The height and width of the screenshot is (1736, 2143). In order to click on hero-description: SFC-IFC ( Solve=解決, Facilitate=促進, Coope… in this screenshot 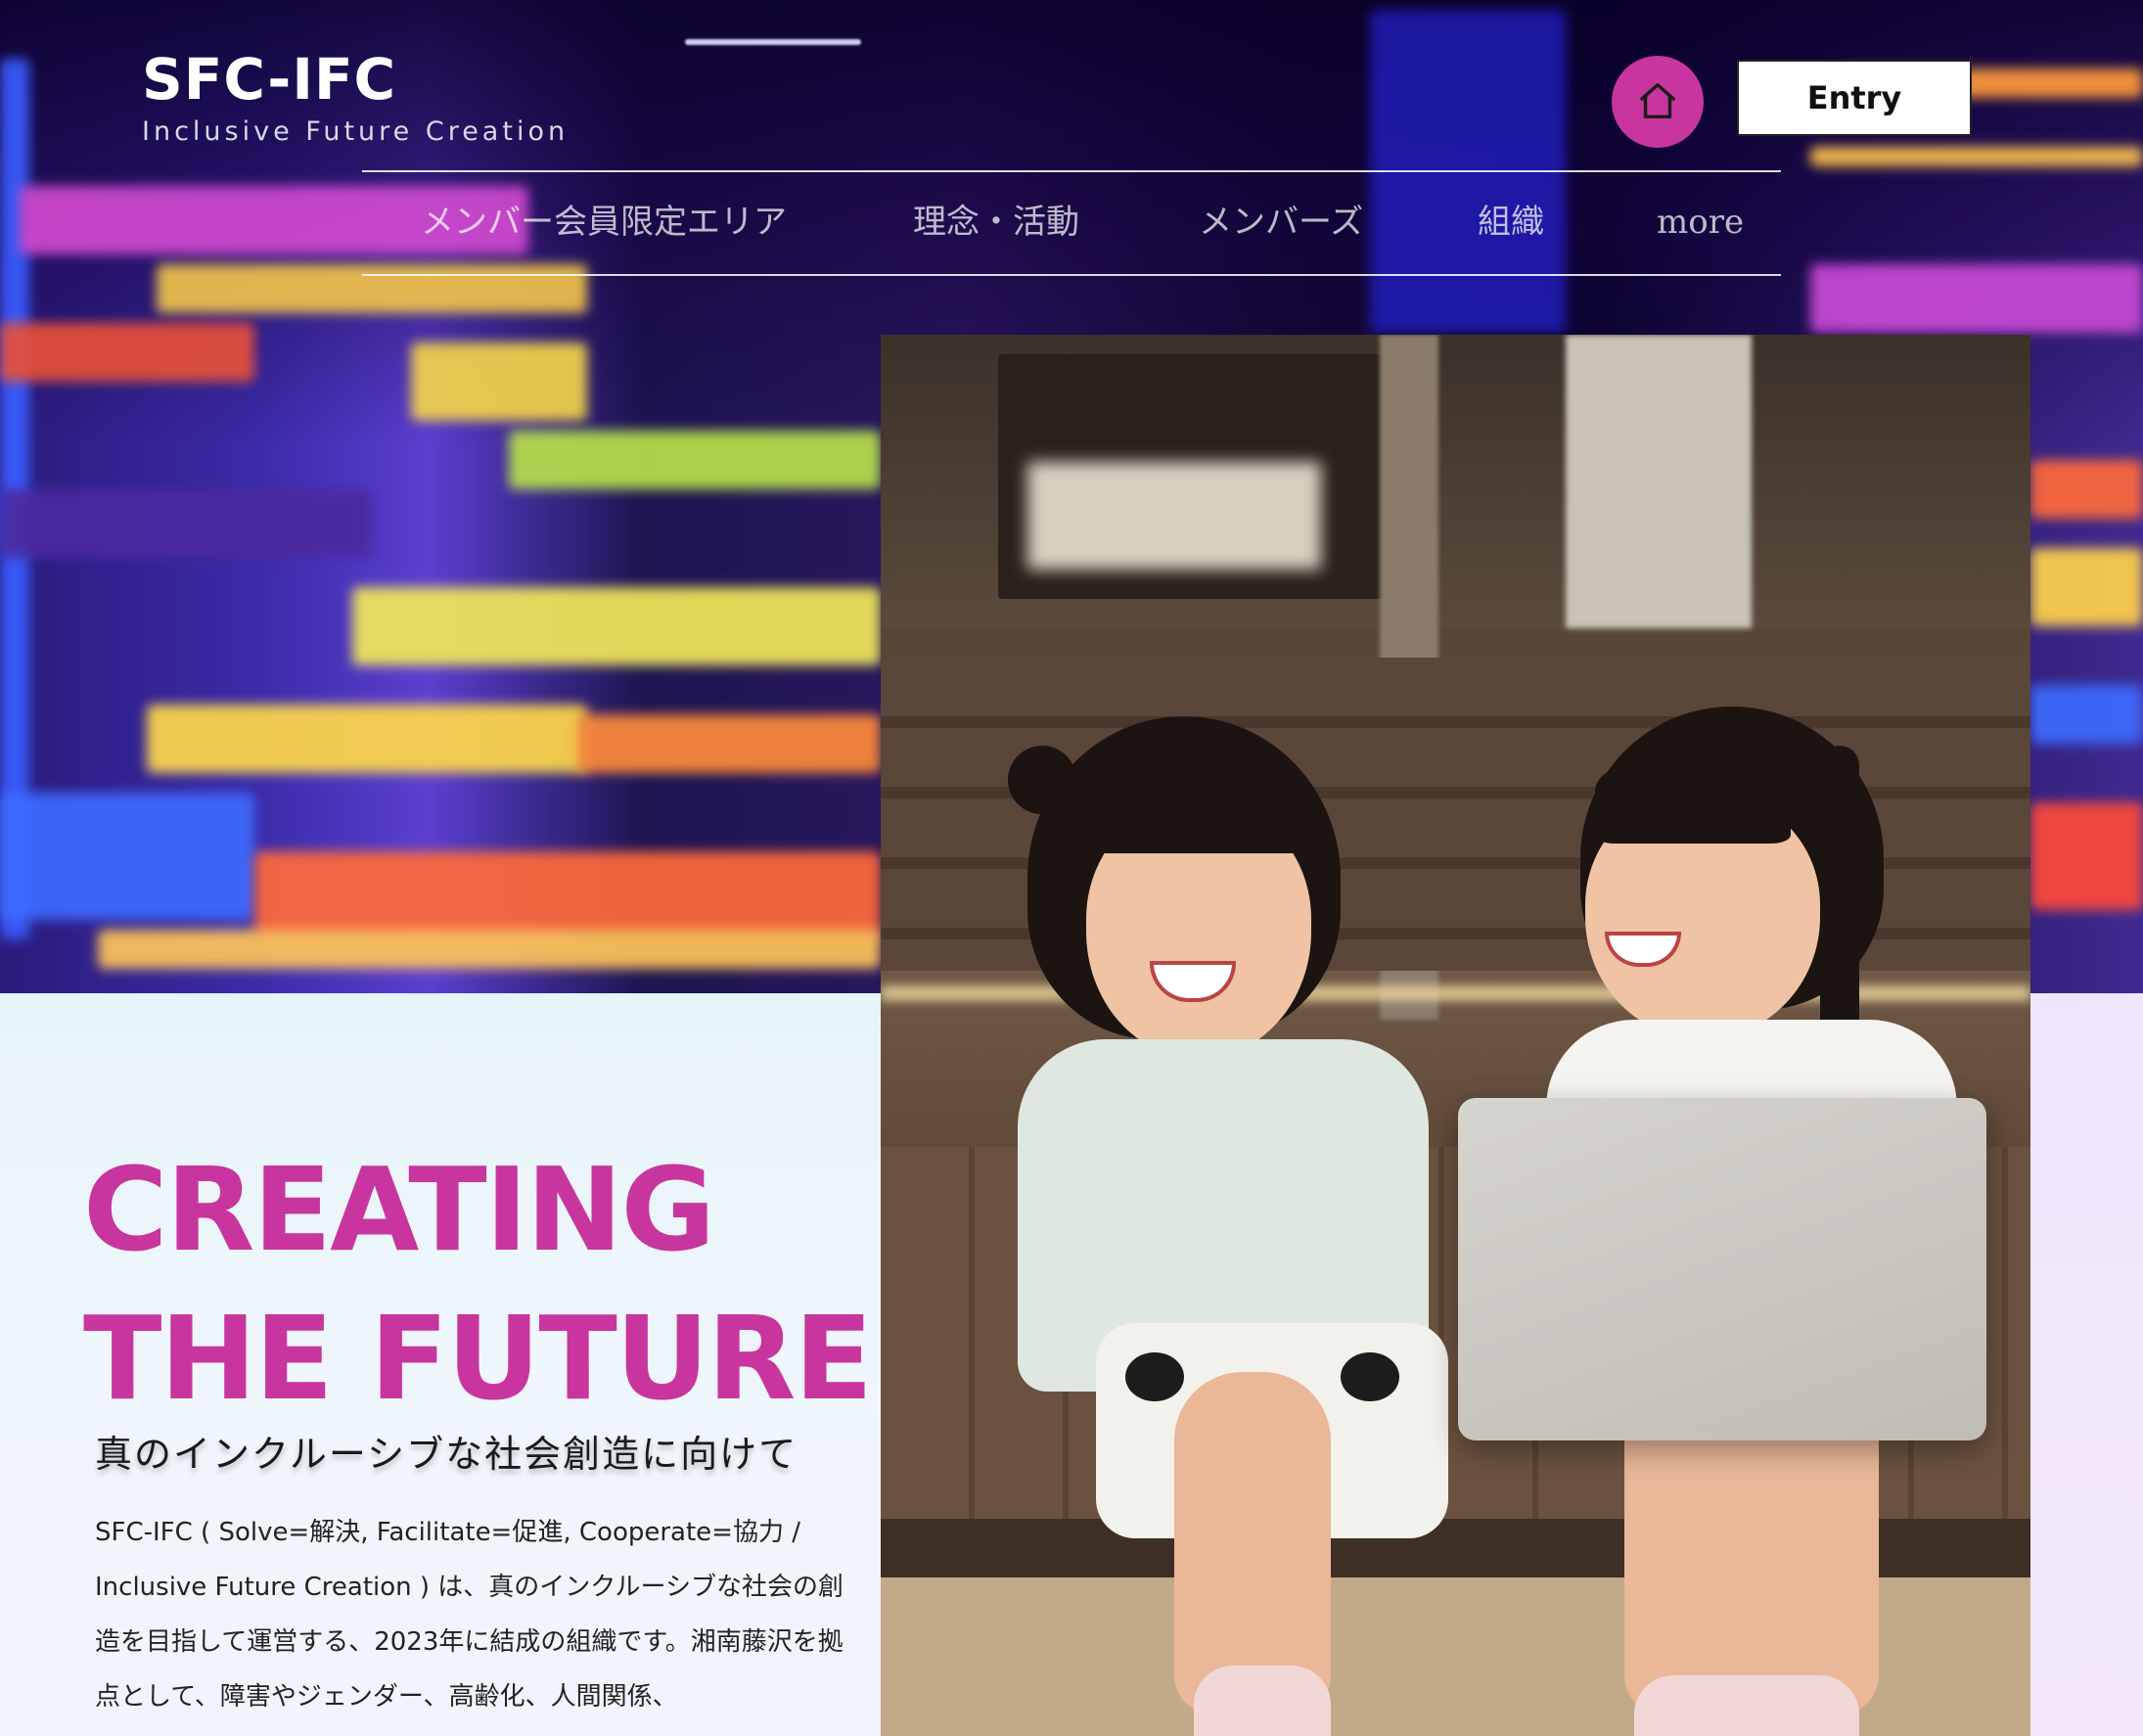, I will do `click(469, 1615)`.